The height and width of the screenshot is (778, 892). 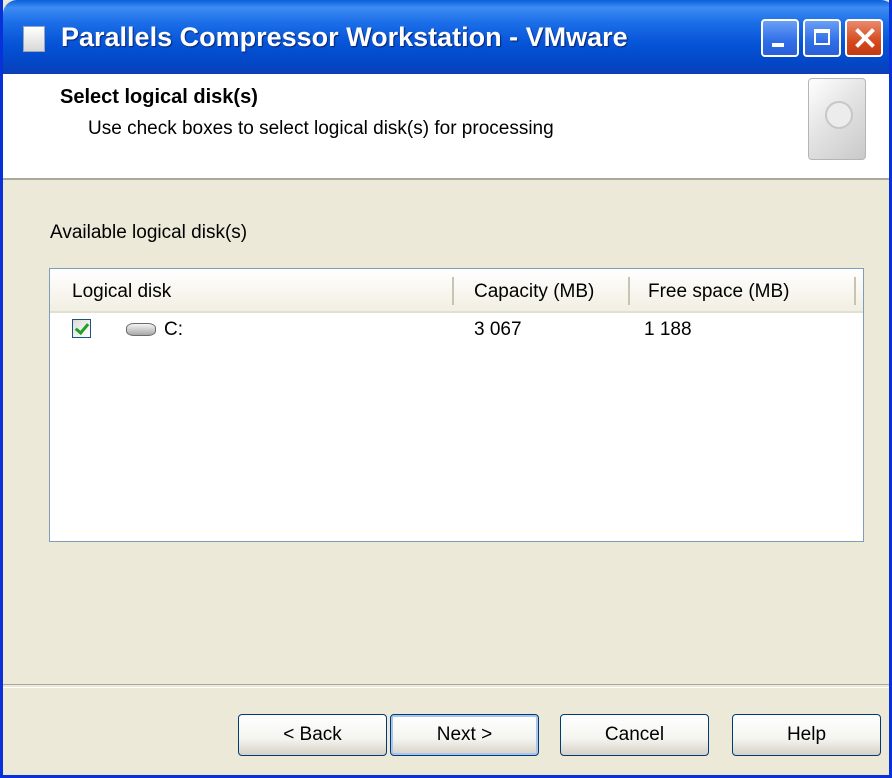 I want to click on cancel-button: Cancel, so click(x=634, y=735).